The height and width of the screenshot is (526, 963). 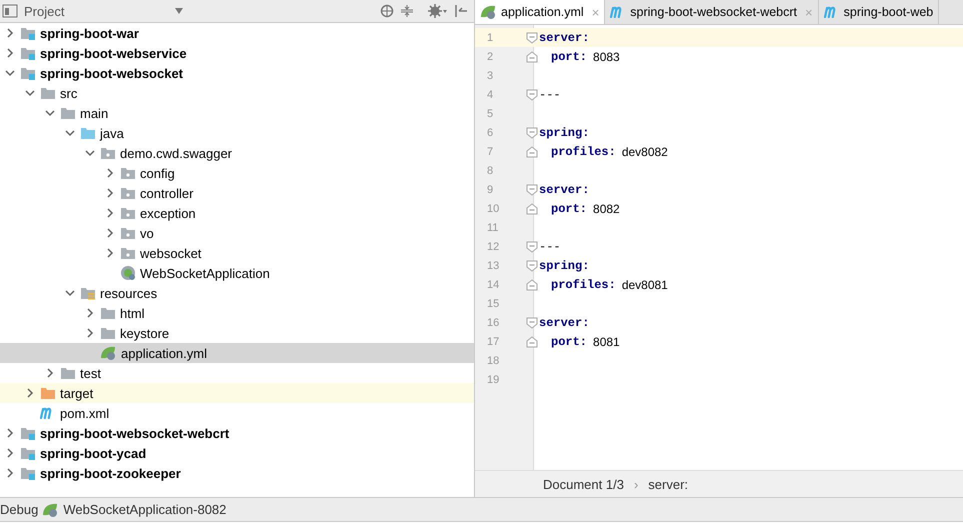 What do you see at coordinates (112, 133) in the screenshot?
I see `tree-item-label: java` at bounding box center [112, 133].